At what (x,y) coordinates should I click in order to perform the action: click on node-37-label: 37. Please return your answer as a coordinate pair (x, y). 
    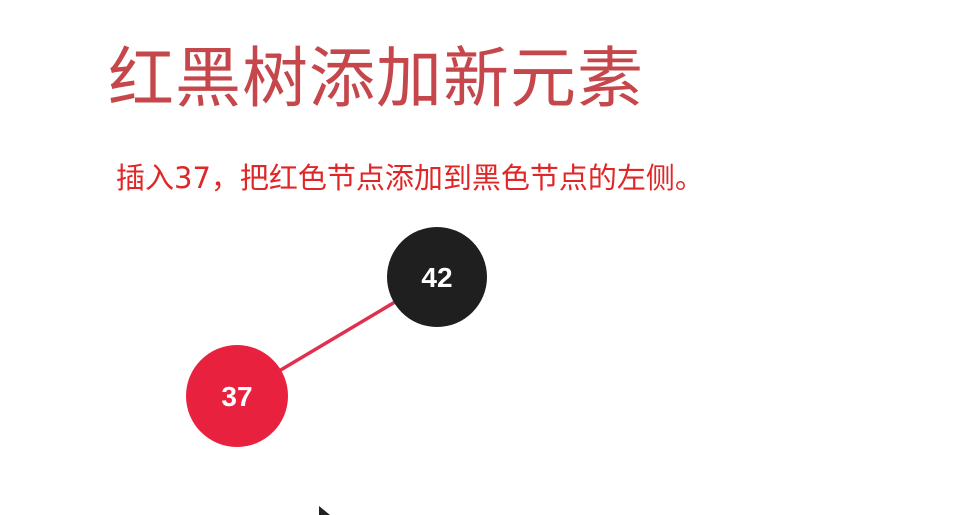
    Looking at the image, I should click on (236, 396).